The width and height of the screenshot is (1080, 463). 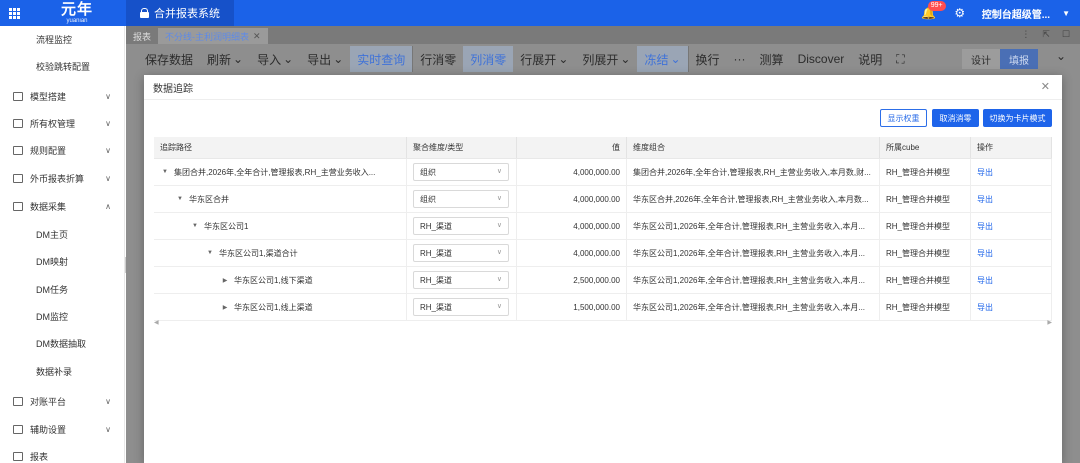 What do you see at coordinates (499, 225) in the screenshot?
I see `chevron-down-icon: ∨` at bounding box center [499, 225].